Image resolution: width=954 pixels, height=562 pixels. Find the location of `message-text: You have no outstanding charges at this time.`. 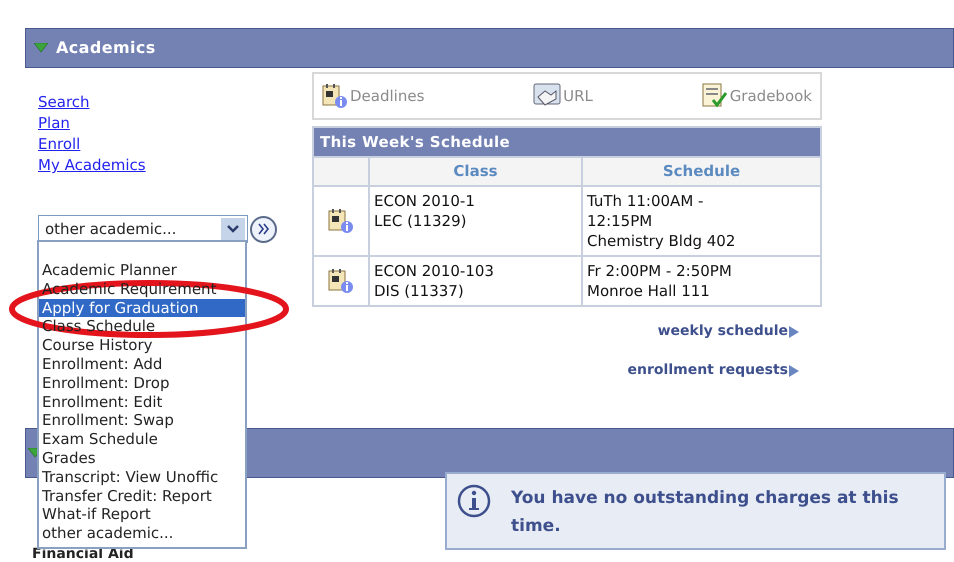

message-text: You have no outstanding charges at this time. is located at coordinates (705, 512).